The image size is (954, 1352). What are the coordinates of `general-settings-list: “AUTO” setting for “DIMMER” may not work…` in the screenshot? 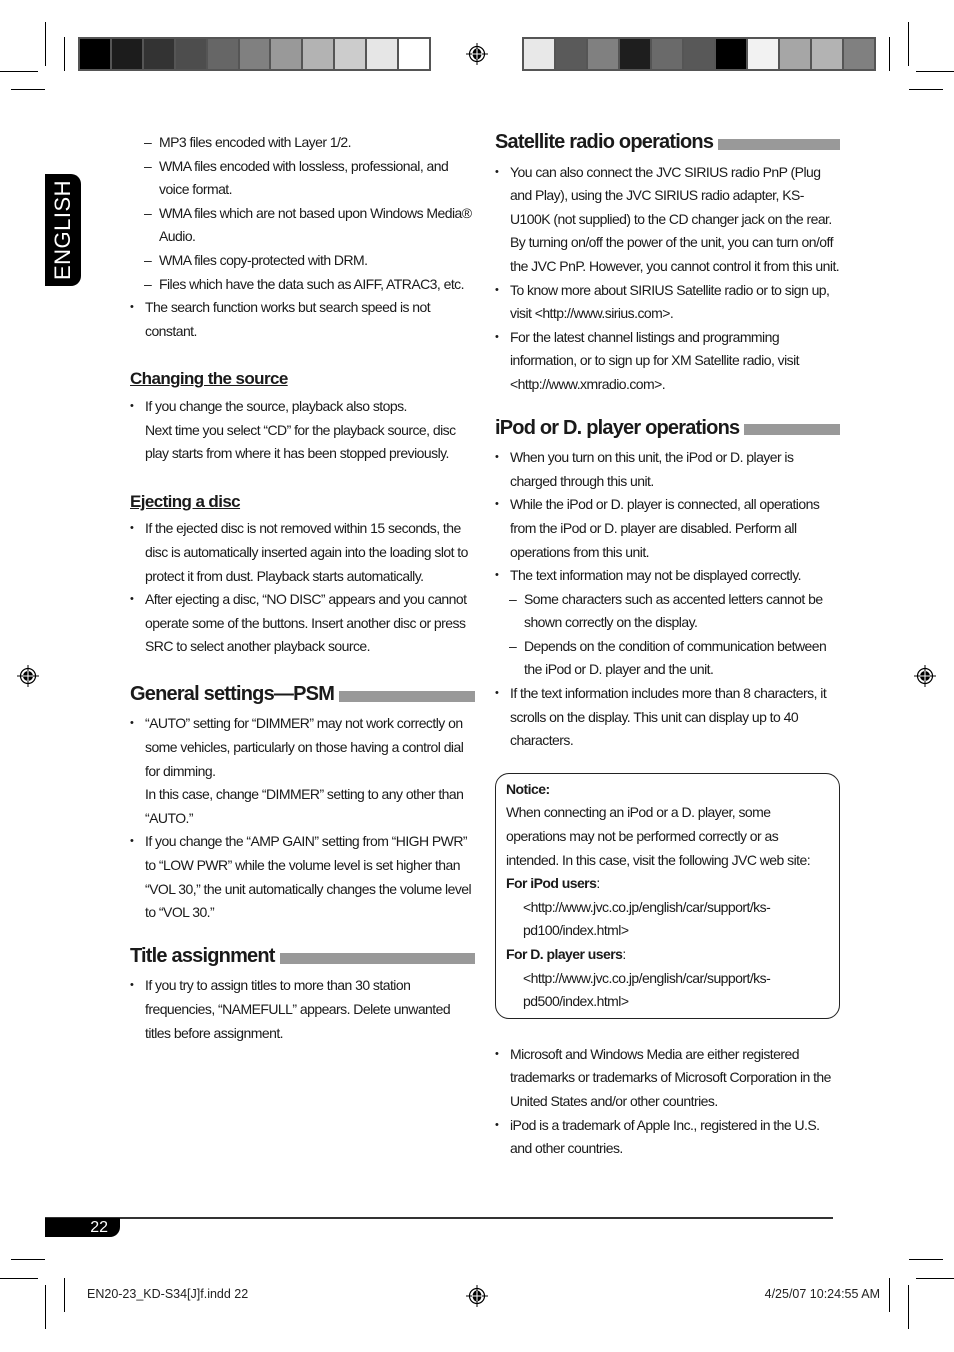 It's located at (302, 818).